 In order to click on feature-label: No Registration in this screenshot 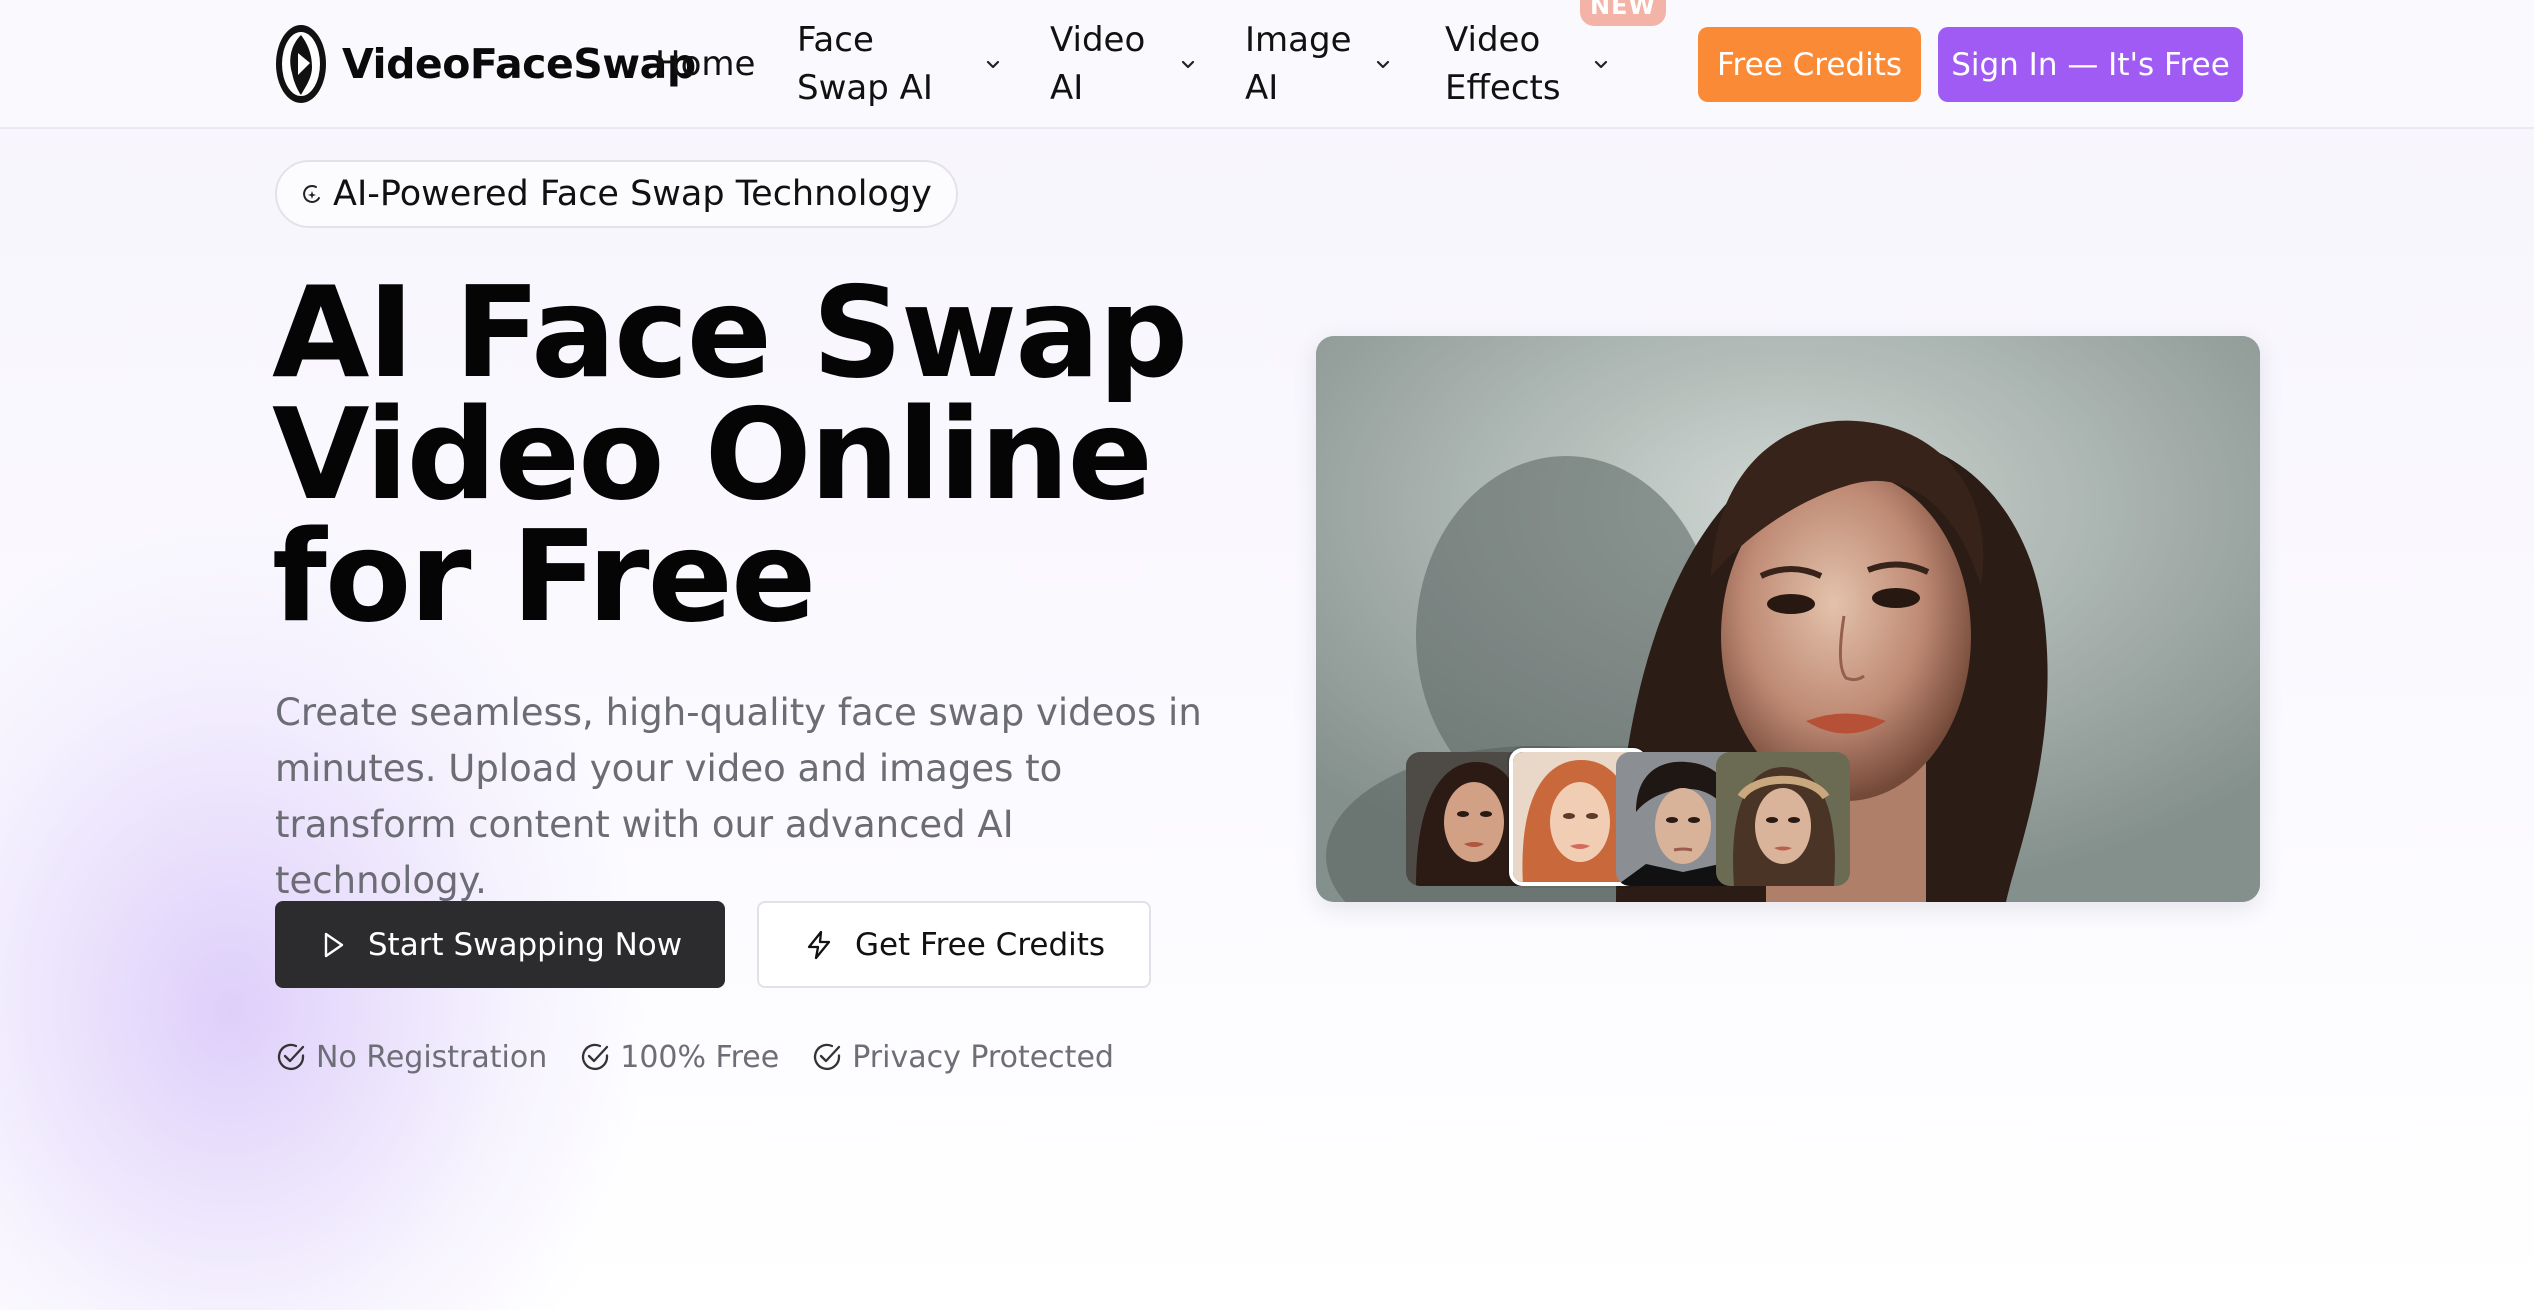, I will do `click(432, 1057)`.